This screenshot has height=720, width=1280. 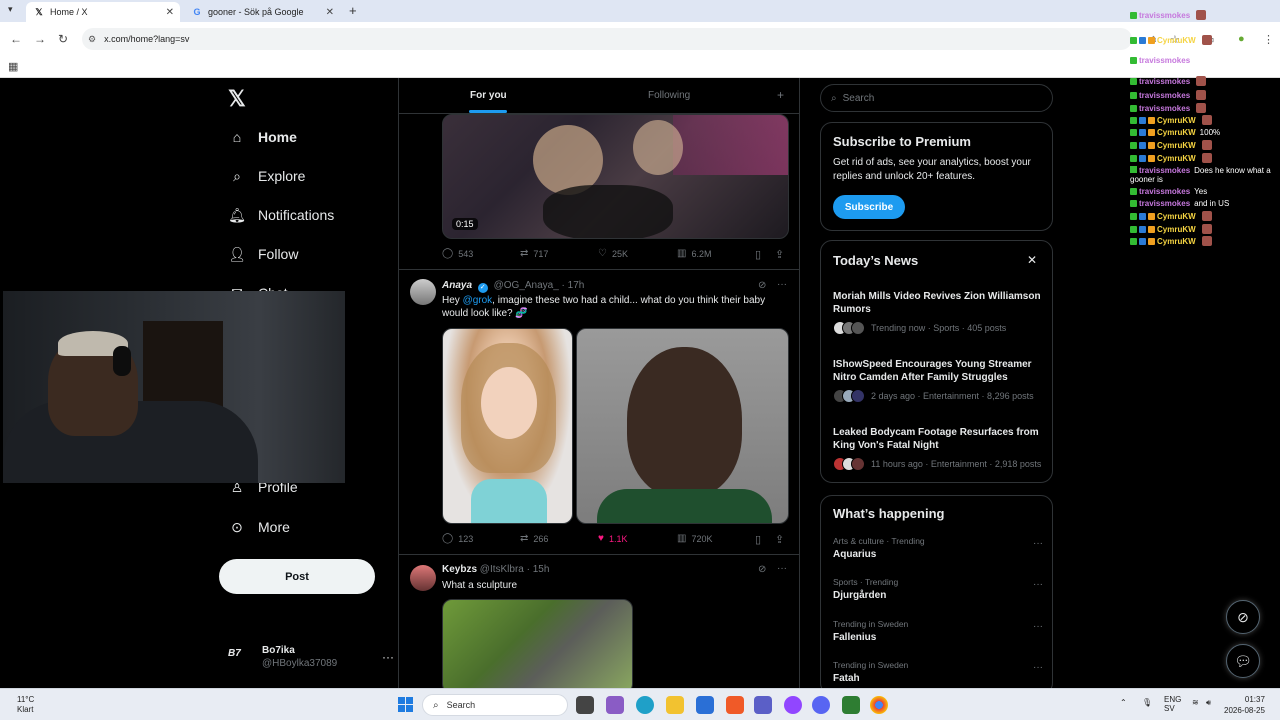 What do you see at coordinates (40, 39) in the screenshot?
I see `forward-icon: →` at bounding box center [40, 39].